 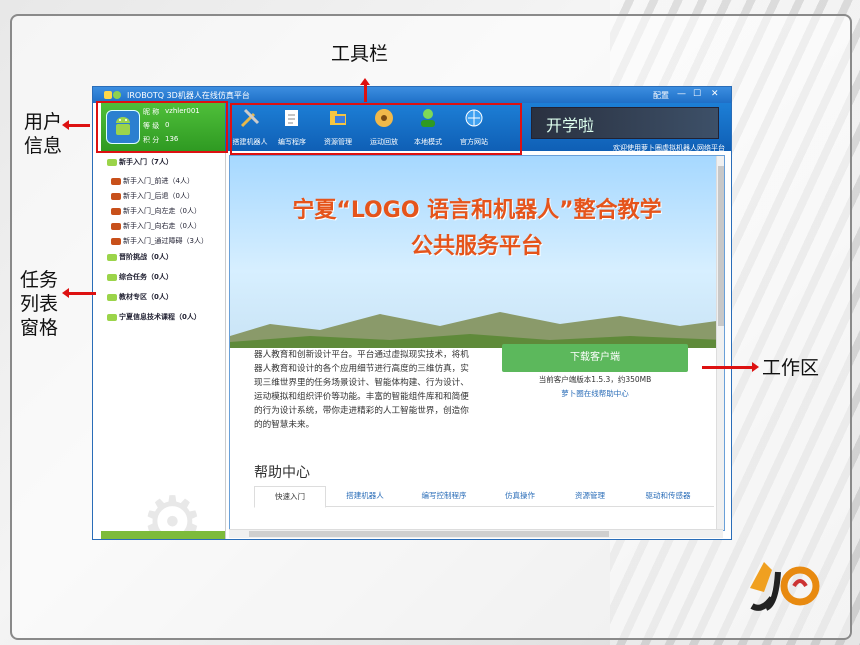 What do you see at coordinates (146, 277) in the screenshot?
I see `category-label: 综合任务（0人）` at bounding box center [146, 277].